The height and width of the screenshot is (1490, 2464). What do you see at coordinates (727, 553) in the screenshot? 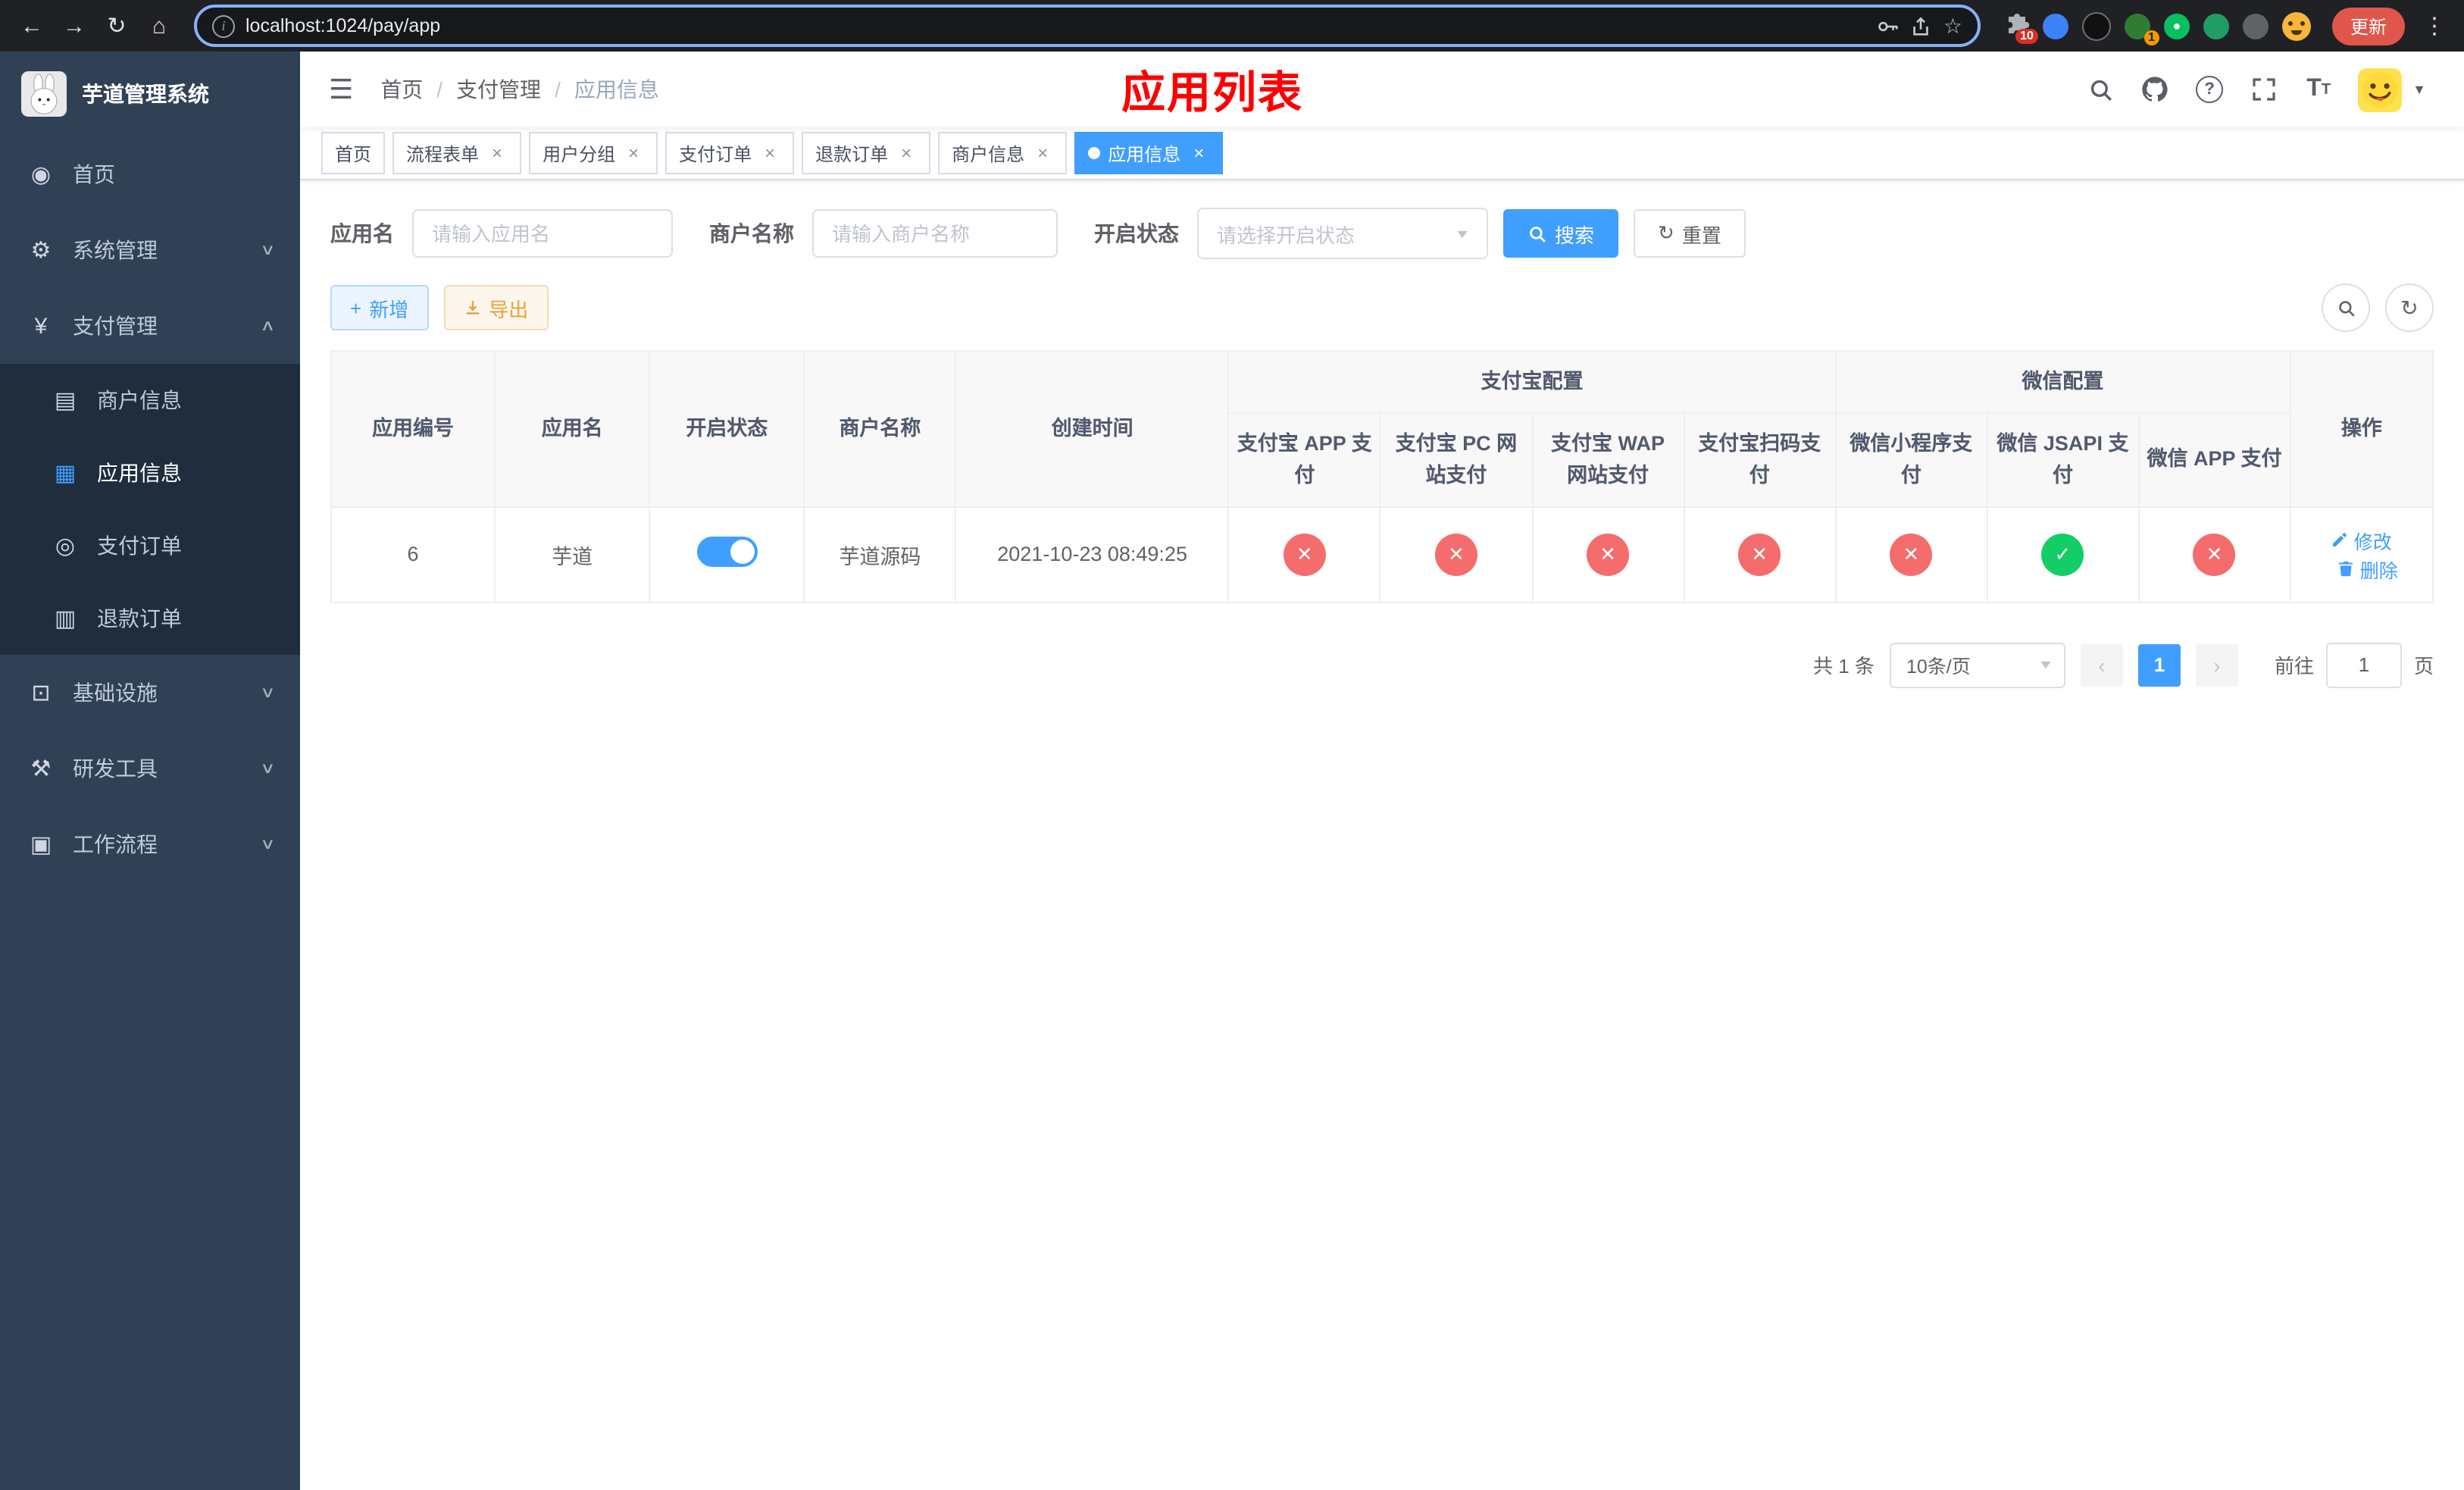
I see `status-toggle` at bounding box center [727, 553].